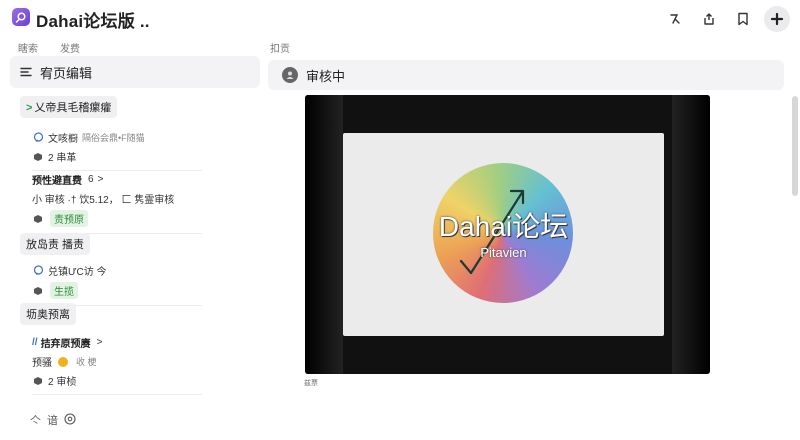 The width and height of the screenshot is (800, 440). Describe the element at coordinates (86, 362) in the screenshot. I see `section-4-post: 收 梗` at that location.